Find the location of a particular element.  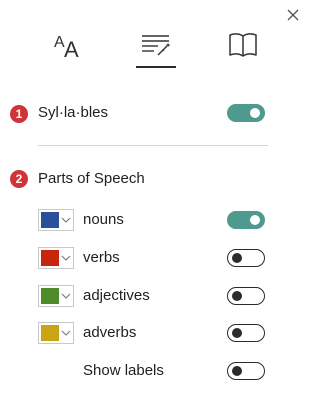

verbs-color-picker is located at coordinates (56, 258).